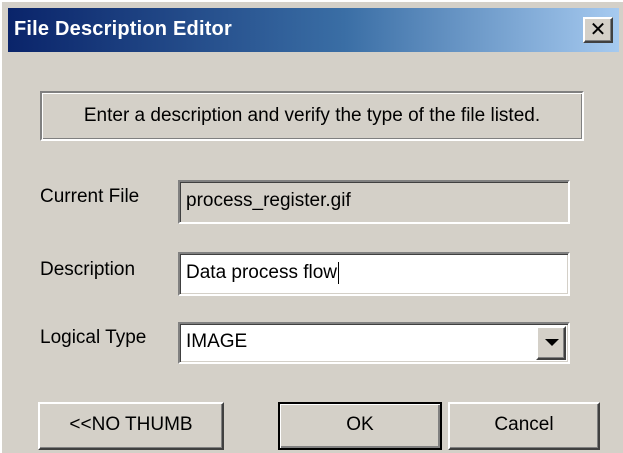 The height and width of the screenshot is (453, 623). What do you see at coordinates (90, 196) in the screenshot?
I see `current-file-label: Current File` at bounding box center [90, 196].